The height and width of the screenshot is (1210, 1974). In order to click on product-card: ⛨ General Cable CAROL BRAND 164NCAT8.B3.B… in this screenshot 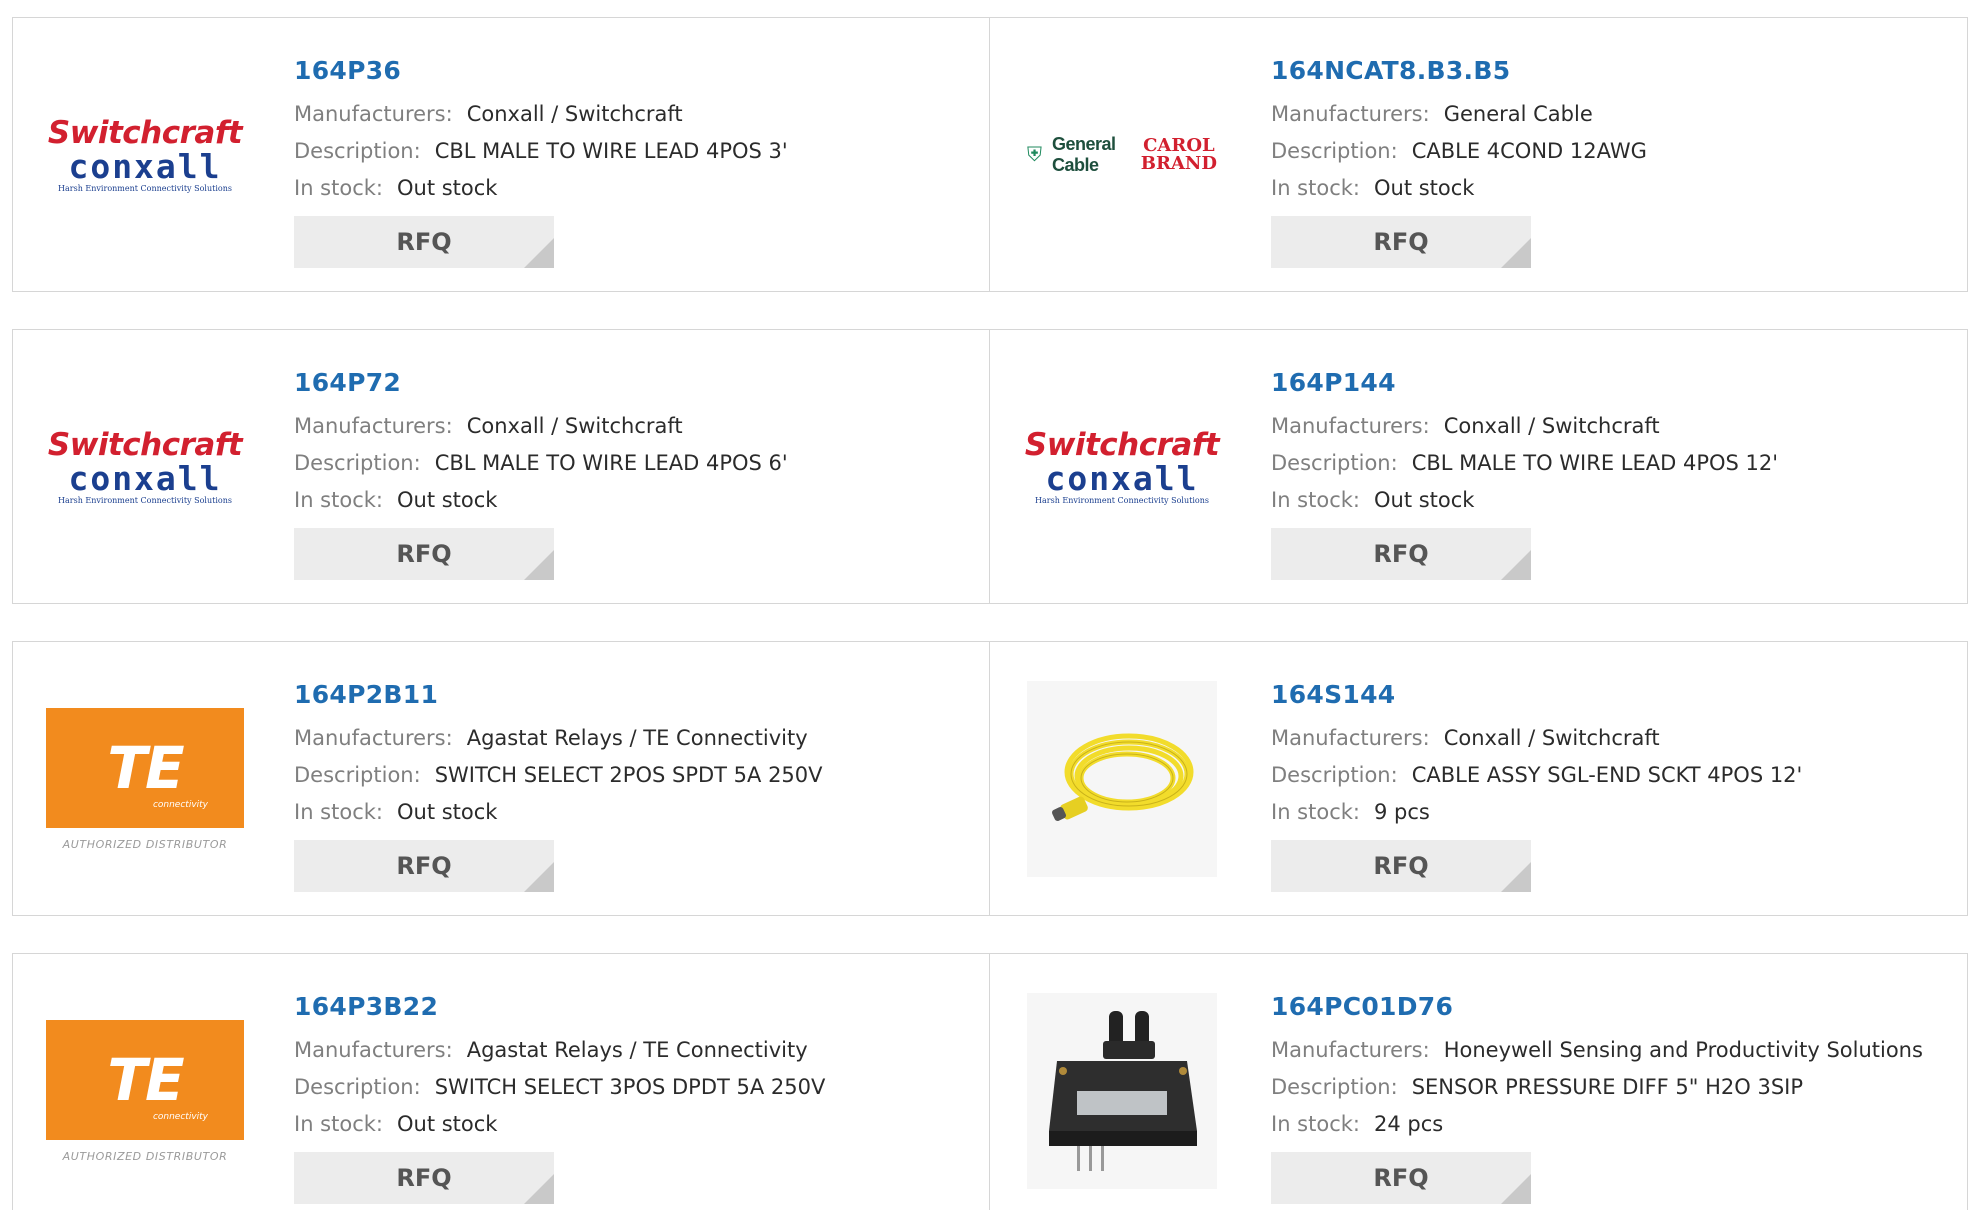, I will do `click(1479, 154)`.